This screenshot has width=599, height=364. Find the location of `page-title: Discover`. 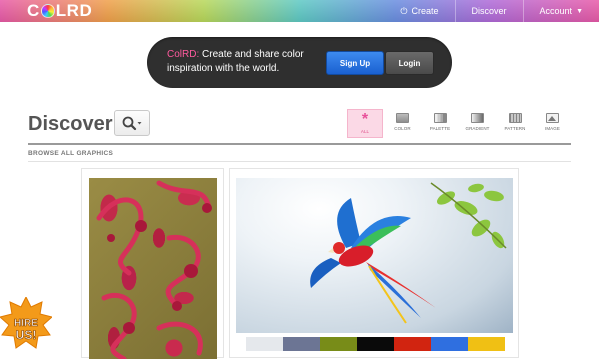

page-title: Discover is located at coordinates (70, 124).